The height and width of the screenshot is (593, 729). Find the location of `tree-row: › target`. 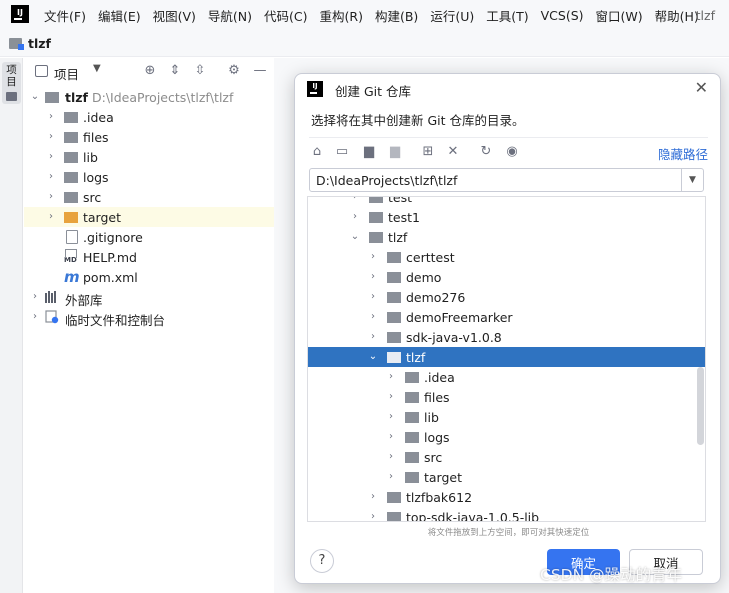

tree-row: › target is located at coordinates (506, 477).